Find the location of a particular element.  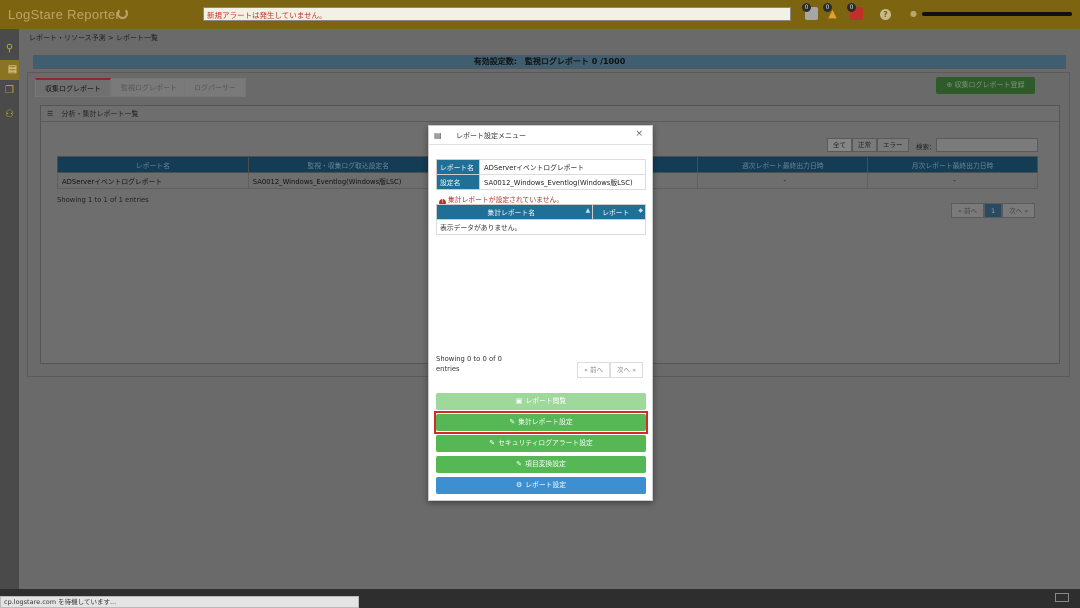

col-report-name: レポート名 is located at coordinates (153, 164).